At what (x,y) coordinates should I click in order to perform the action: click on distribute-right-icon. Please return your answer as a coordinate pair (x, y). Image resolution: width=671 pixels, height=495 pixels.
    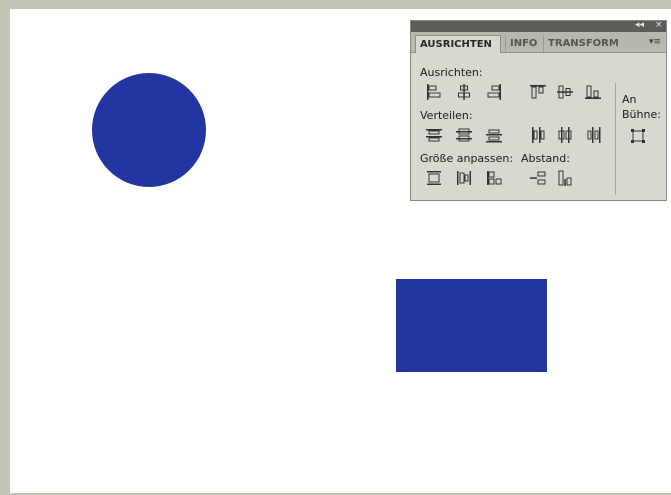
    Looking at the image, I should click on (593, 135).